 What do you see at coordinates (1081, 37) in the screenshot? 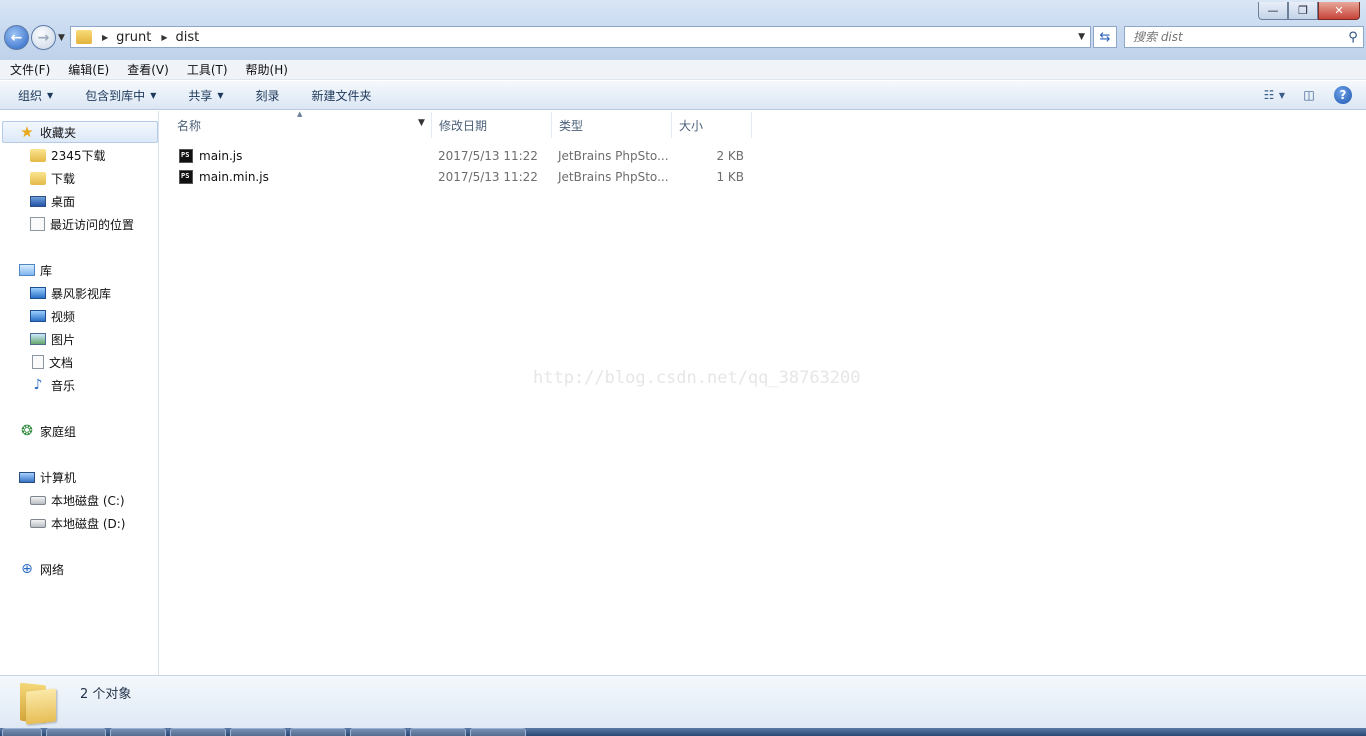
I see `address-history-dropdown: ▼` at bounding box center [1081, 37].